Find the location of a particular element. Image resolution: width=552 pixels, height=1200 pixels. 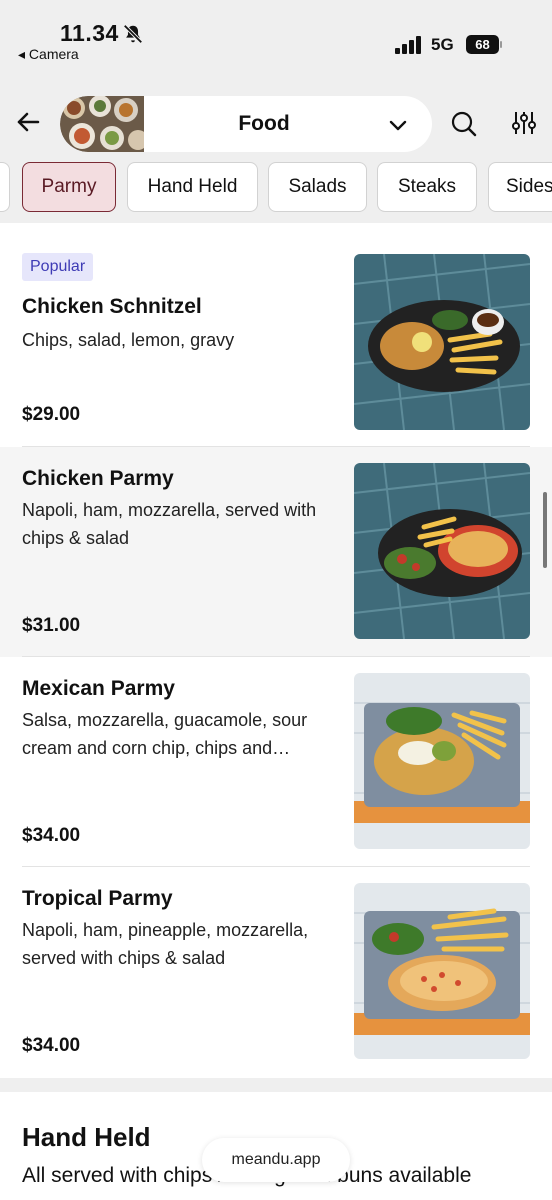

scrollbar is located at coordinates (545, 530).